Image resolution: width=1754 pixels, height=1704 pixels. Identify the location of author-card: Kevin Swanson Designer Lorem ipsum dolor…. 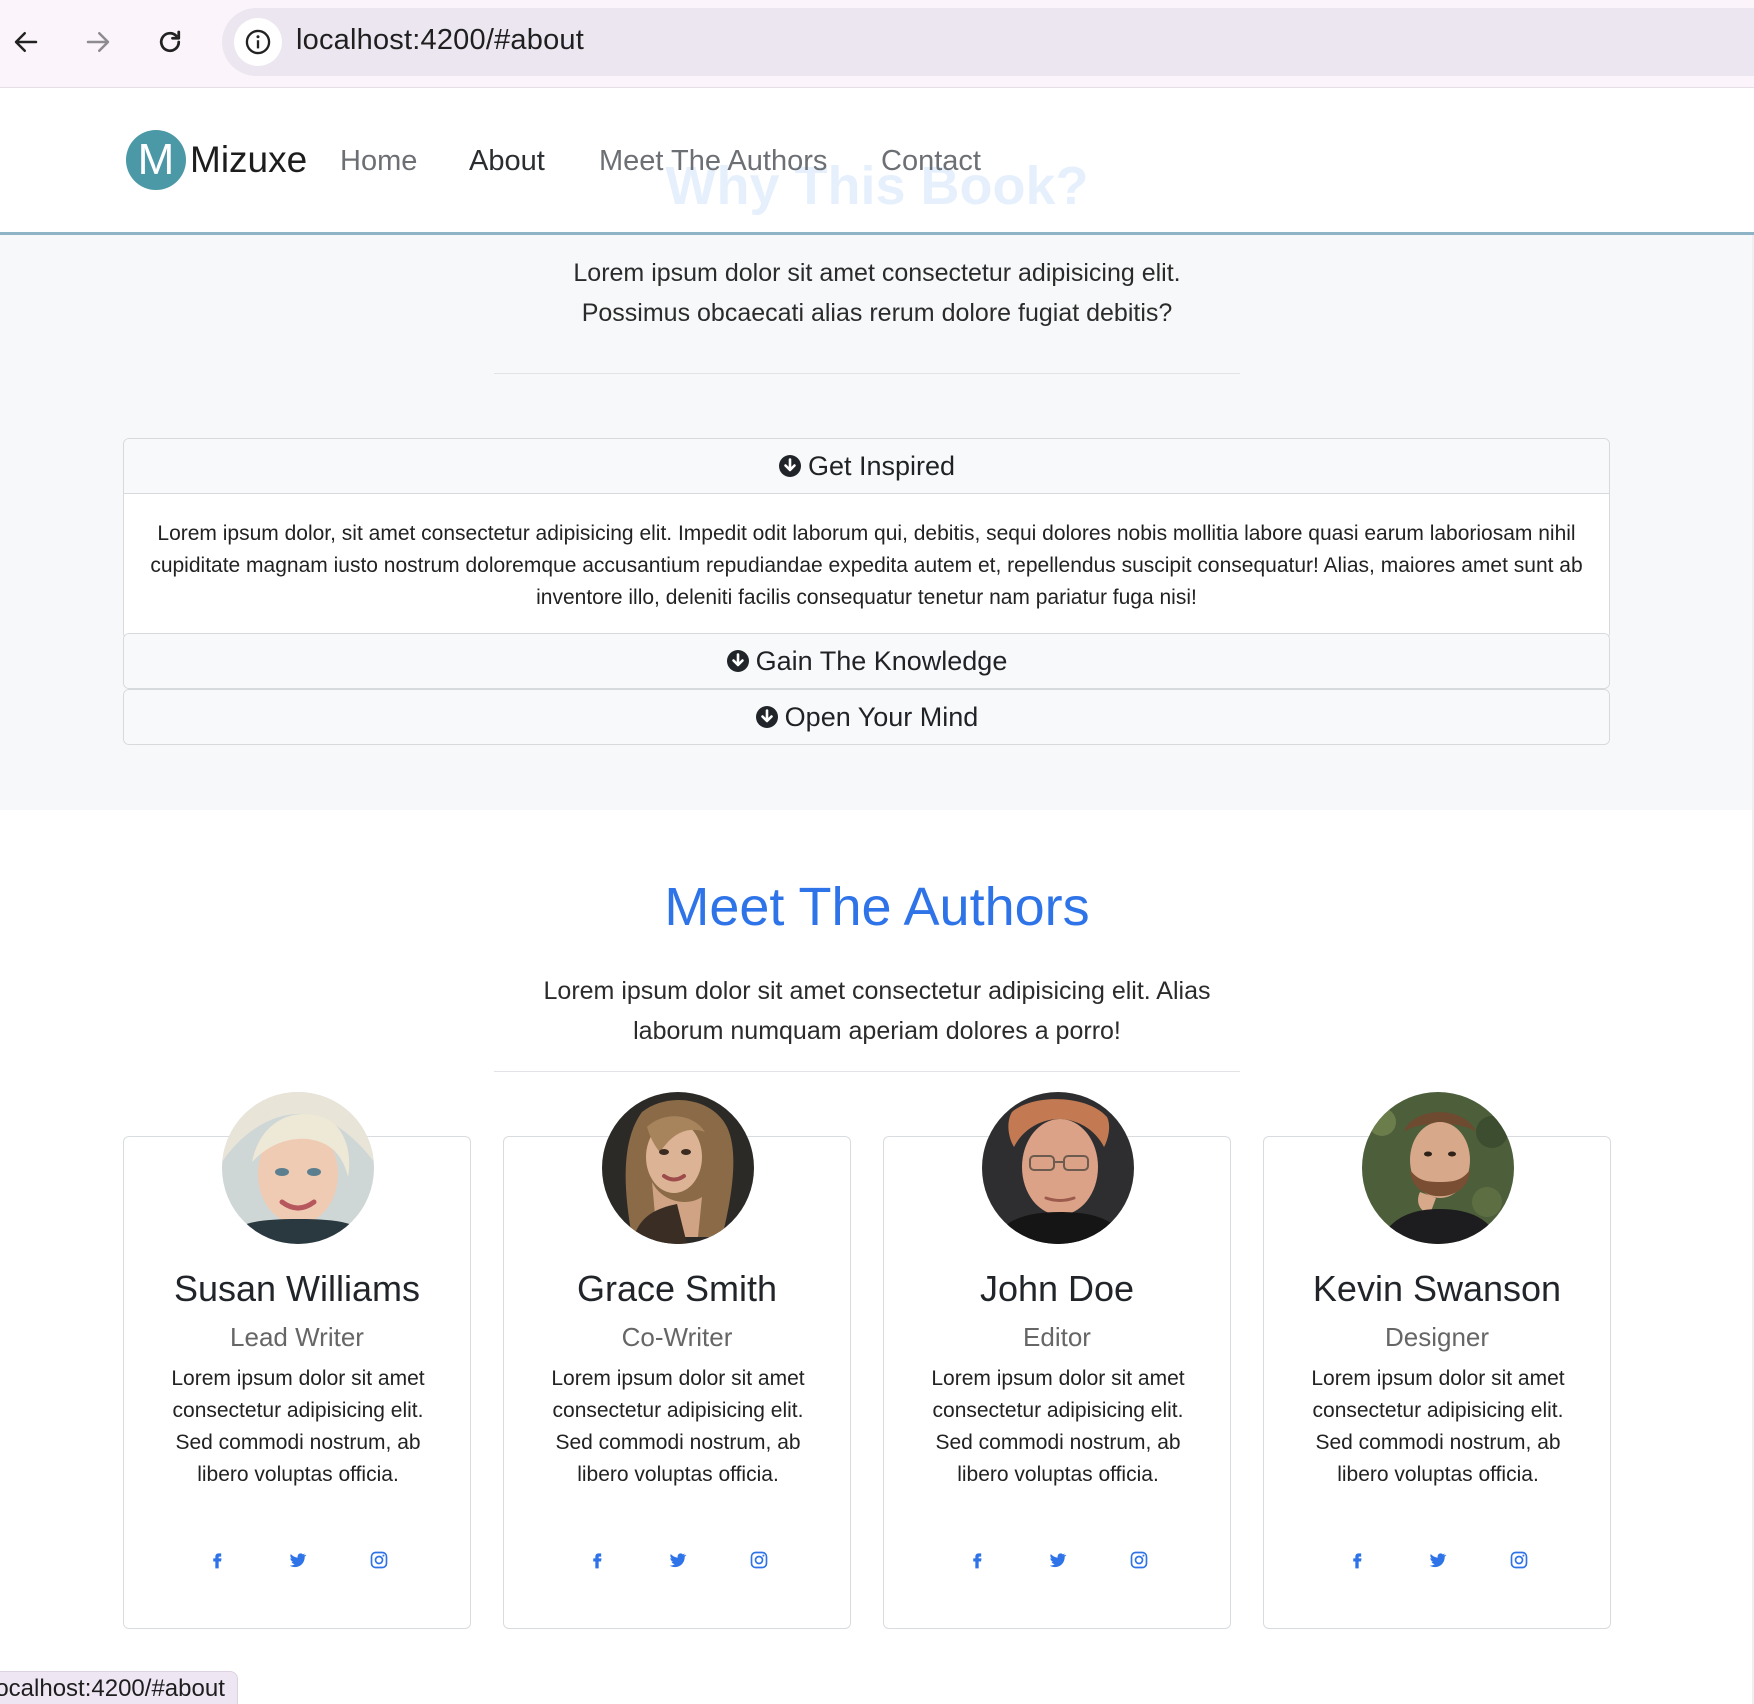
(1437, 1360).